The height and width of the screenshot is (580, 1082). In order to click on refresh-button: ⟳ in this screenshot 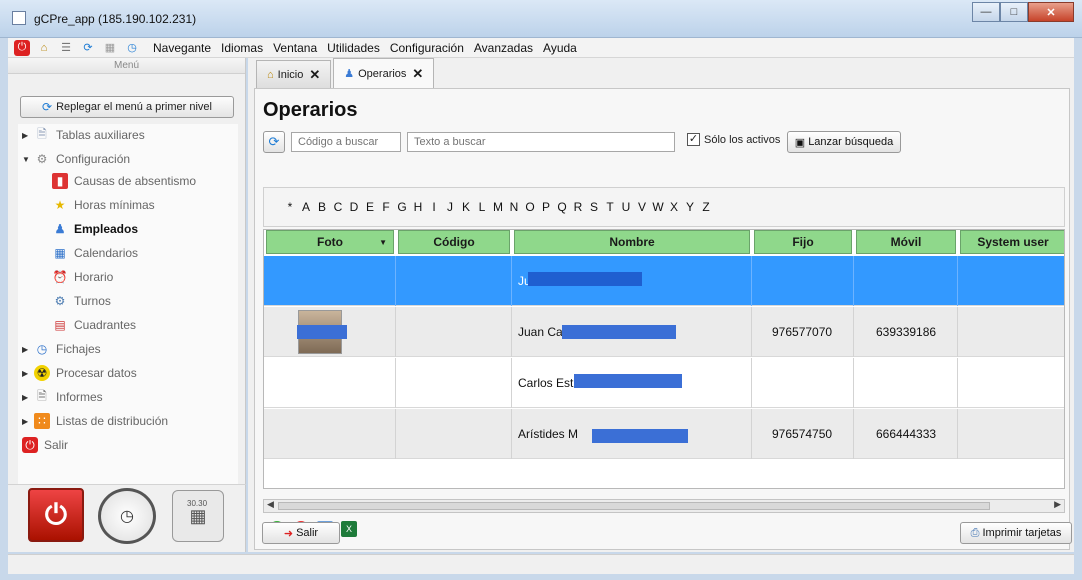, I will do `click(274, 142)`.